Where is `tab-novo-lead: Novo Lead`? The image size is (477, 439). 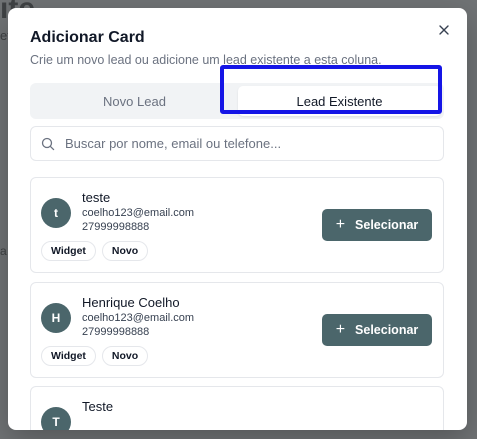
tab-novo-lead: Novo Lead is located at coordinates (134, 101).